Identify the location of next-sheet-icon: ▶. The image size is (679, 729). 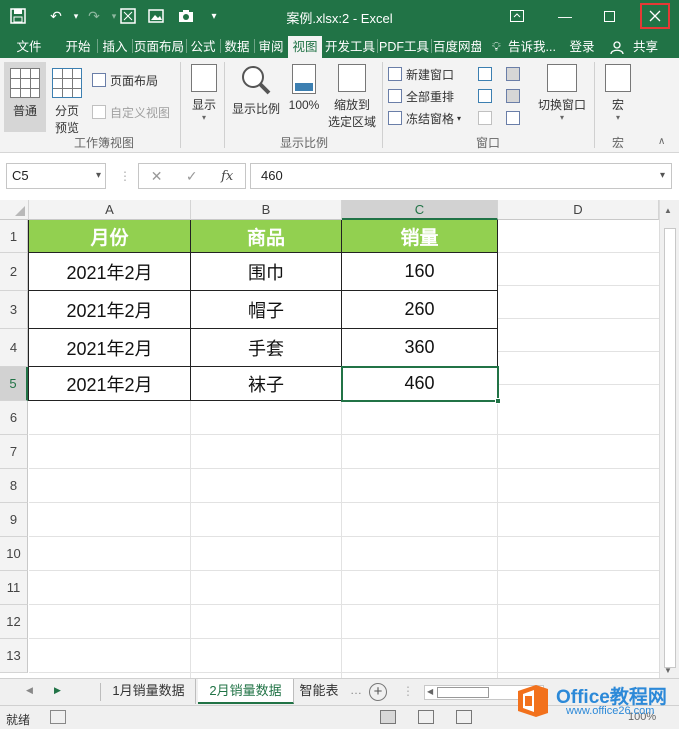
(57, 690).